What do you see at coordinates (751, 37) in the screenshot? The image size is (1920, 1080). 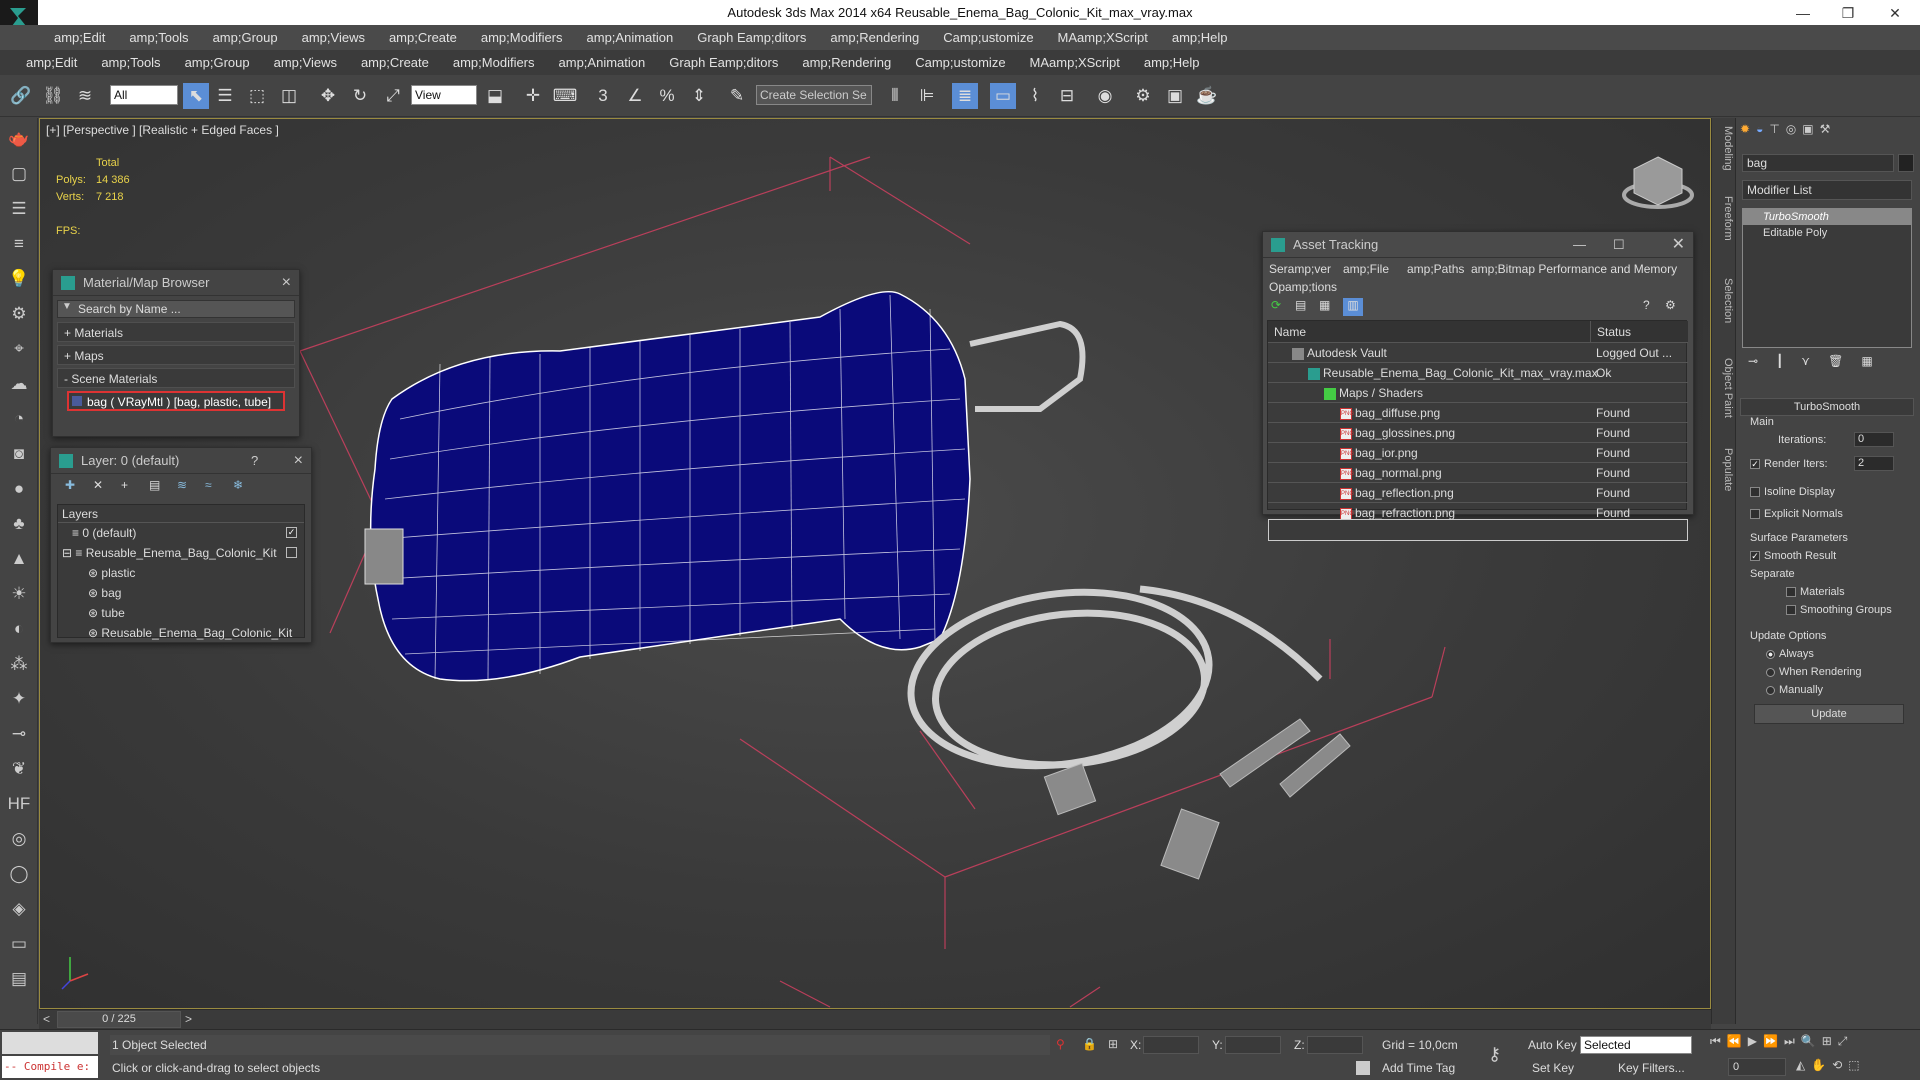 I see `menu-item-menubar1-7: Graph Eamp;ditors` at bounding box center [751, 37].